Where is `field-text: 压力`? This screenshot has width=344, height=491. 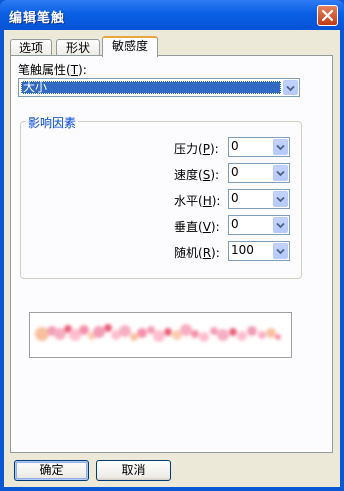 field-text: 压力 is located at coordinates (186, 149).